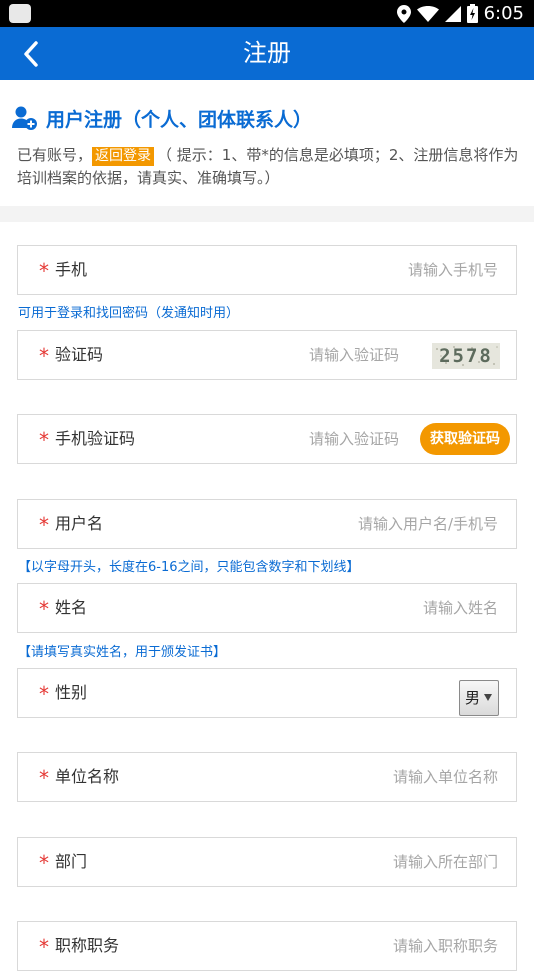  I want to click on section-divider, so click(267, 214).